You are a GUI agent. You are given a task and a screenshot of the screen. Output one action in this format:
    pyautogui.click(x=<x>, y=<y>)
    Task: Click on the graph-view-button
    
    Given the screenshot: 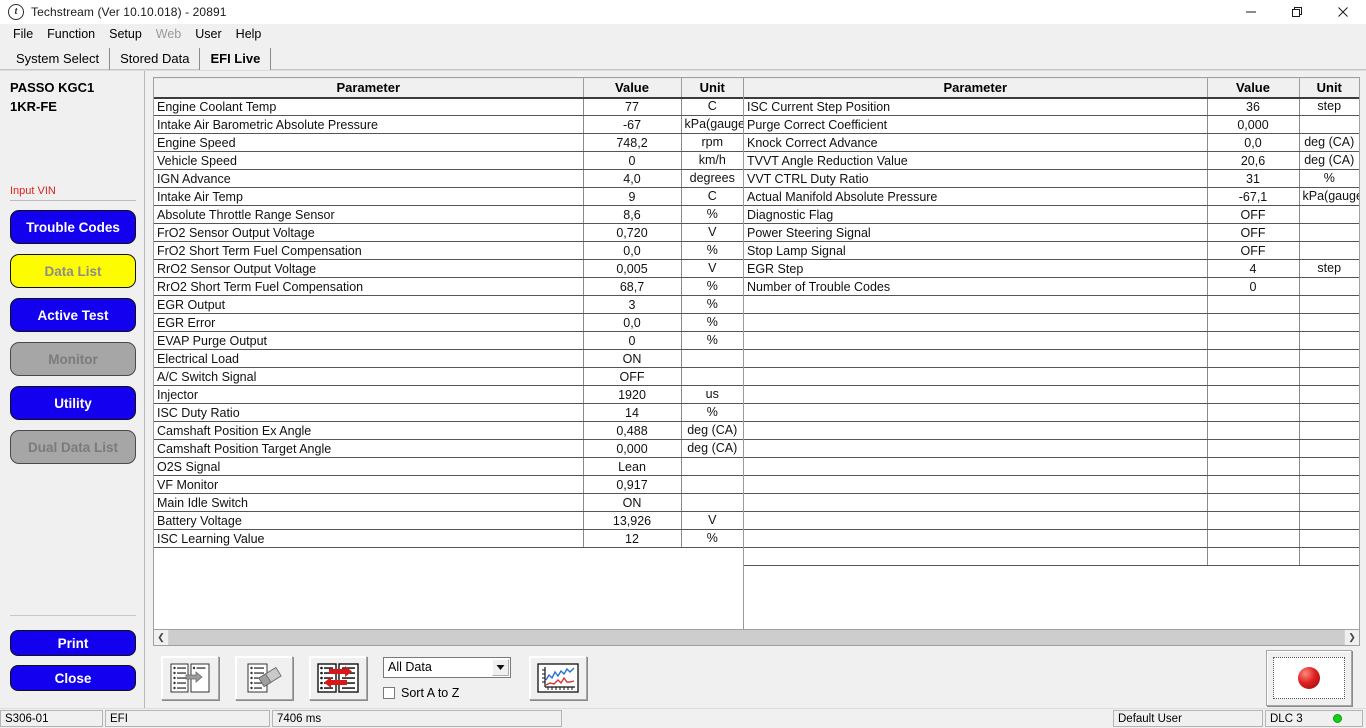 What is the action you would take?
    pyautogui.click(x=558, y=678)
    